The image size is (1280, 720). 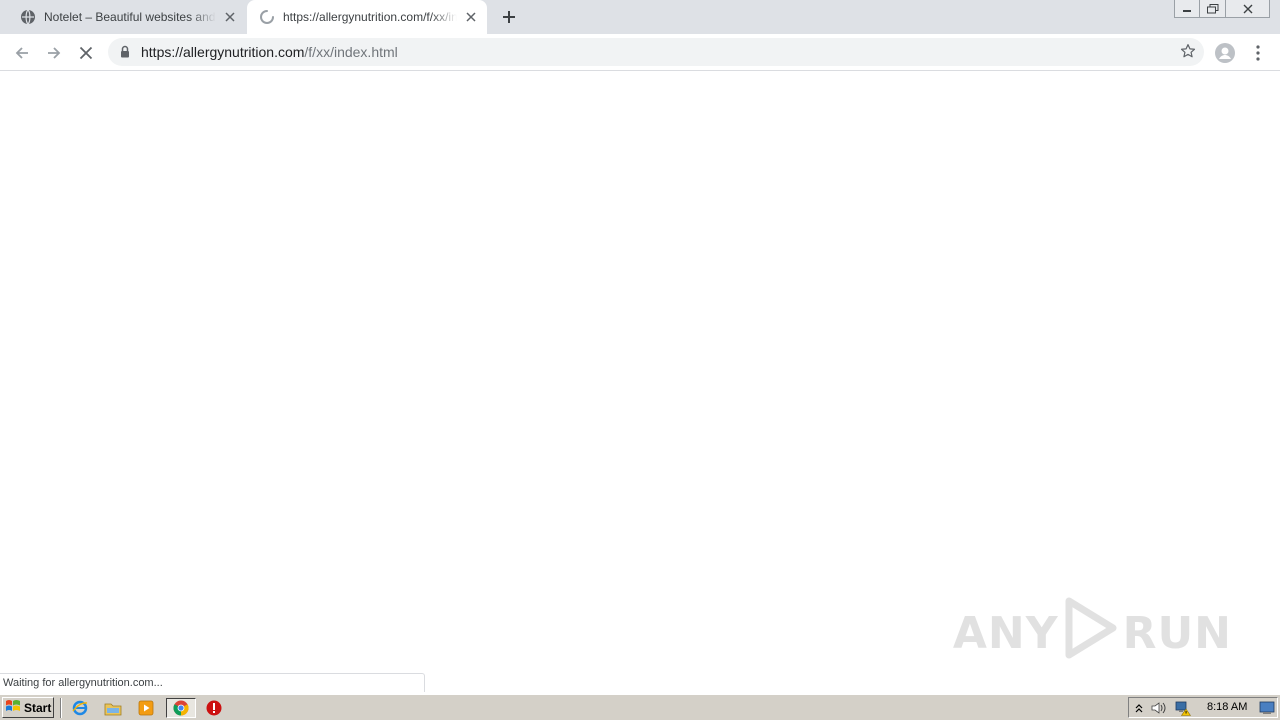 What do you see at coordinates (640, 707) in the screenshot?
I see `windows-taskbar: Start 8:18 AM` at bounding box center [640, 707].